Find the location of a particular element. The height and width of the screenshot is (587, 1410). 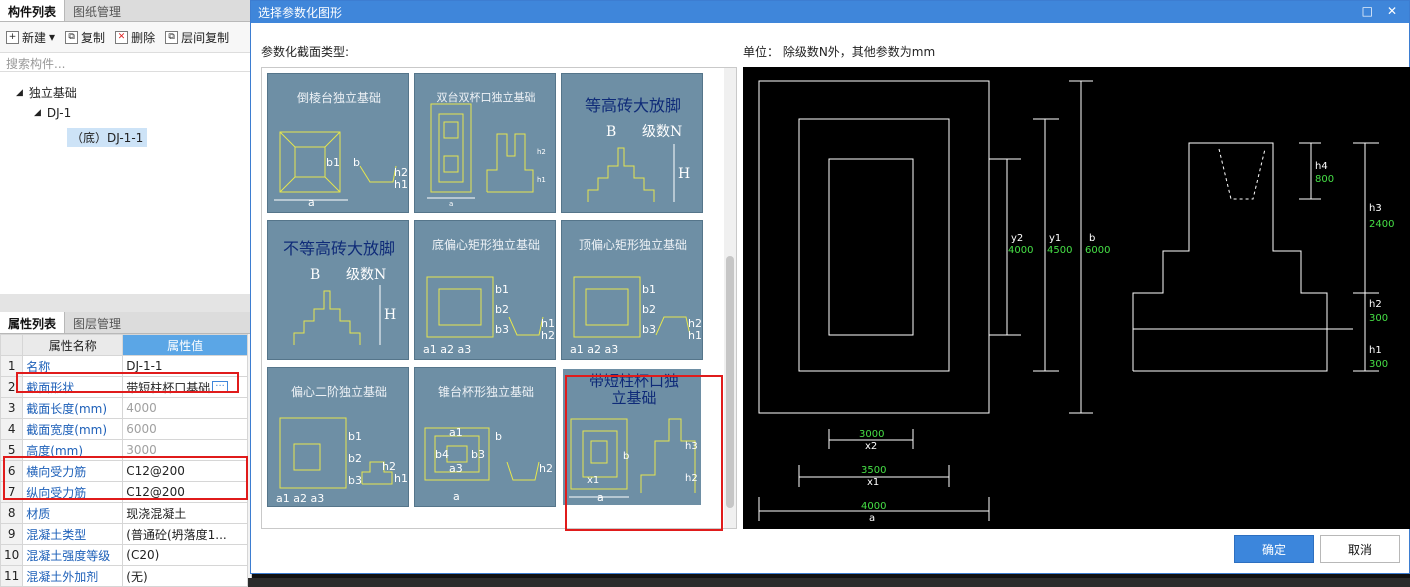

cancel-button: 取消 is located at coordinates (1360, 549).